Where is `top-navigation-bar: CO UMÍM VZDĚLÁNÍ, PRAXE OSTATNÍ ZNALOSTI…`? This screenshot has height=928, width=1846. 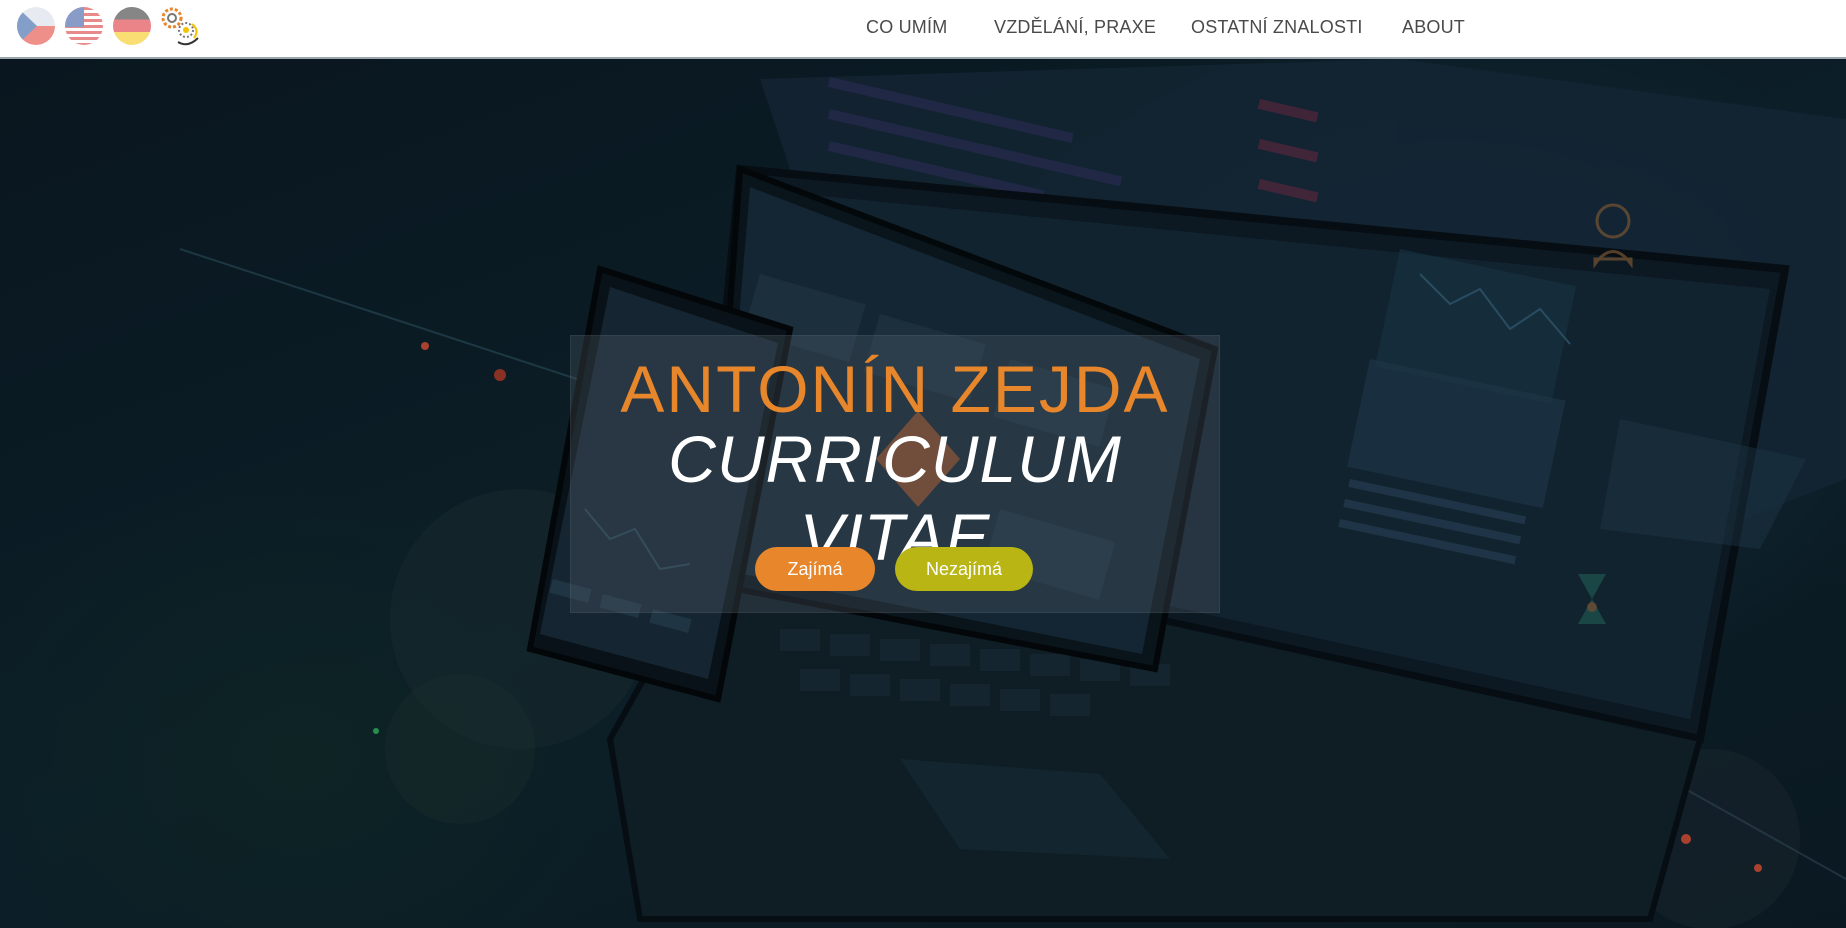 top-navigation-bar: CO UMÍM VZDĚLÁNÍ, PRAXE OSTATNÍ ZNALOSTI… is located at coordinates (923, 29).